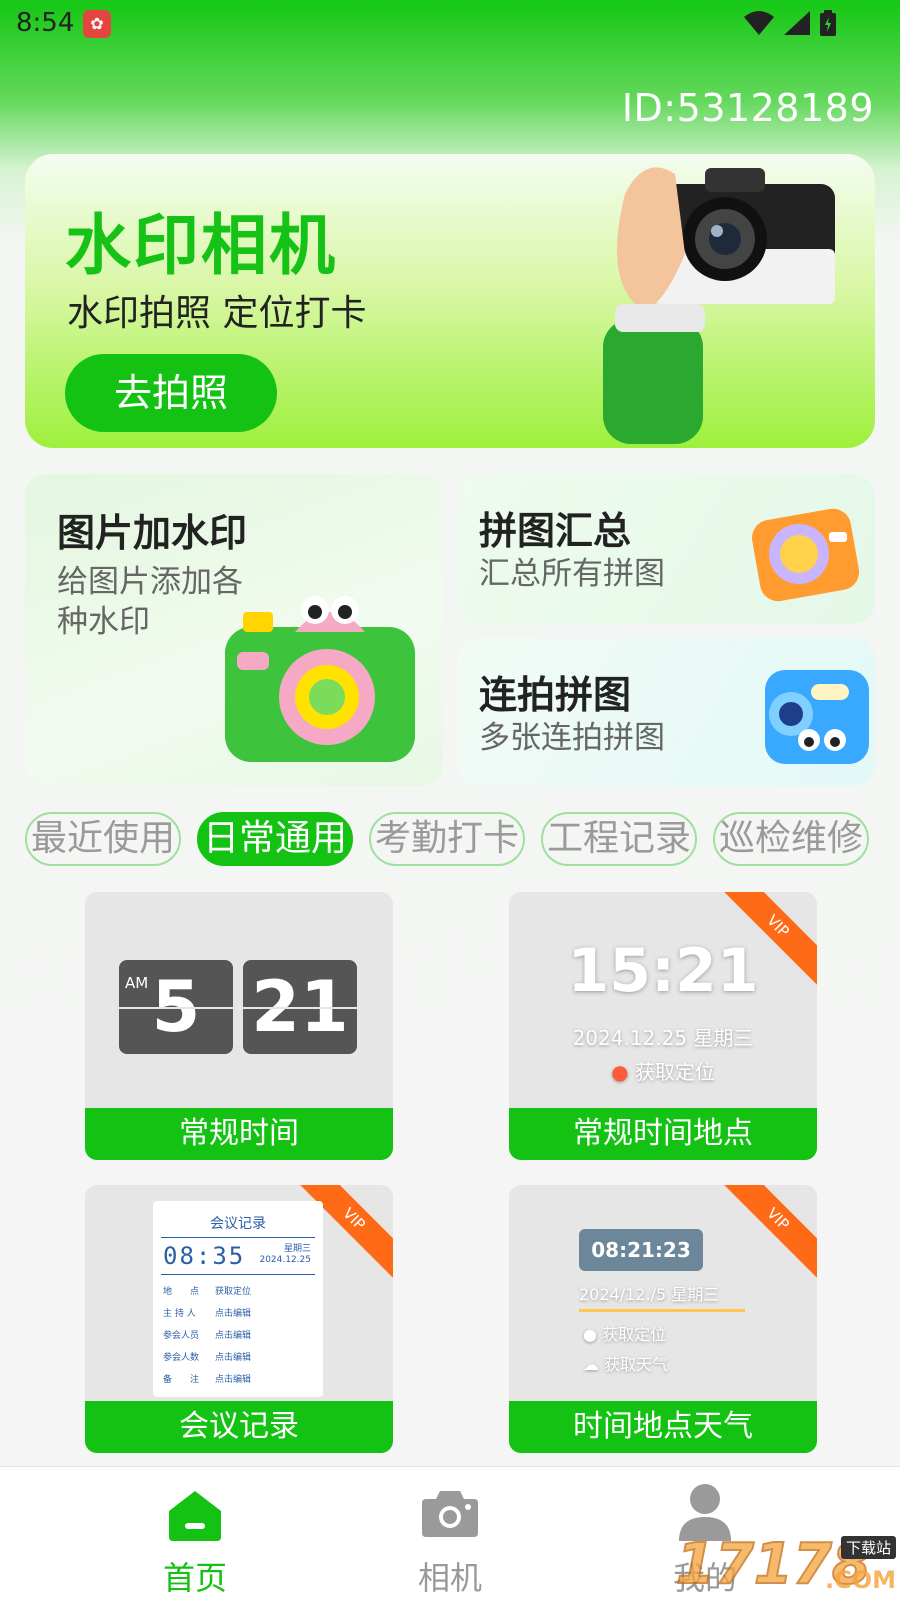 This screenshot has height=1601, width=900. What do you see at coordinates (663, 1038) in the screenshot?
I see `date-display: 2024.12.25 星期三` at bounding box center [663, 1038].